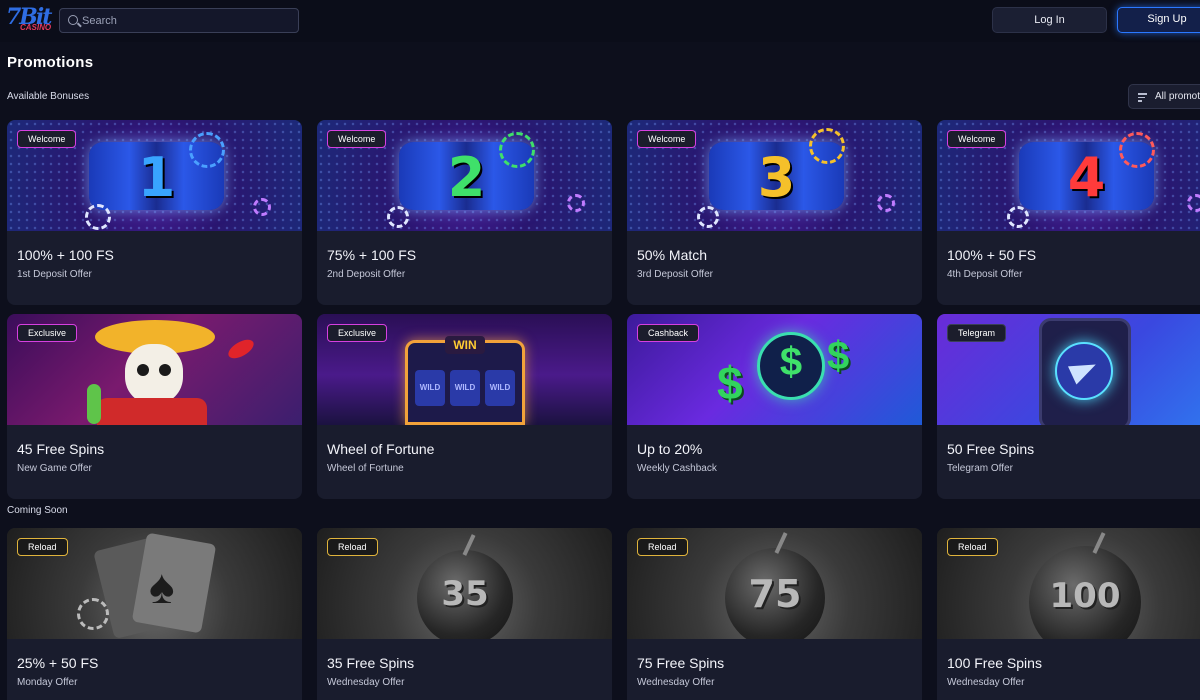 The width and height of the screenshot is (1200, 700). What do you see at coordinates (241, 349) in the screenshot?
I see `chili-icon` at bounding box center [241, 349].